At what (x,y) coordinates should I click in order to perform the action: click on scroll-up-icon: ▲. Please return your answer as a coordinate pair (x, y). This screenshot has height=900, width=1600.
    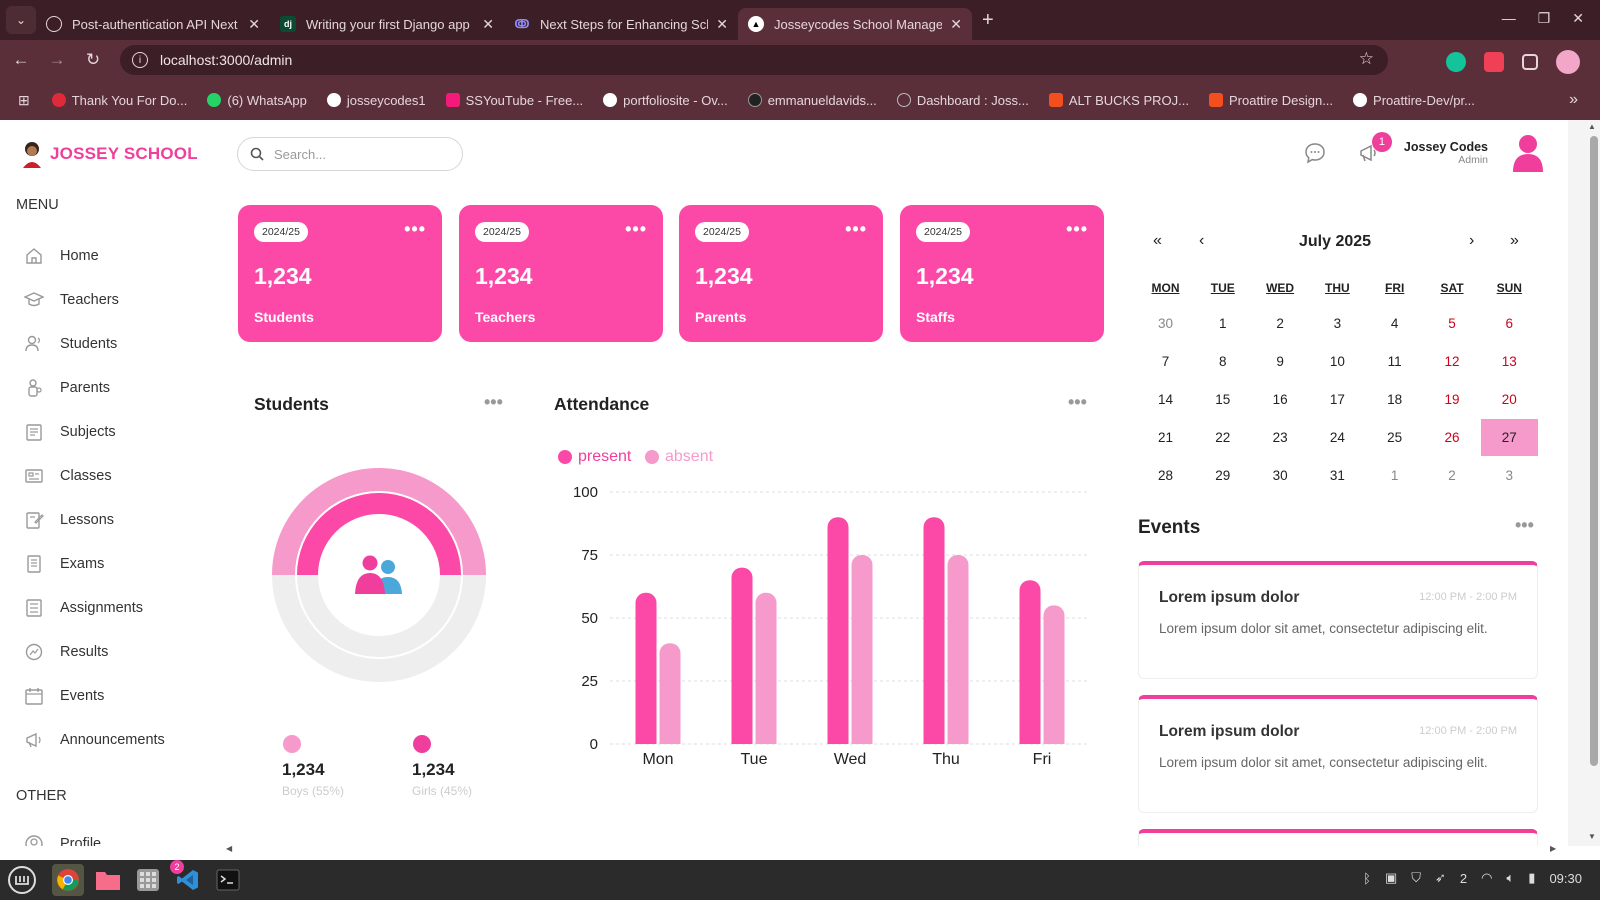
    Looking at the image, I should click on (1592, 126).